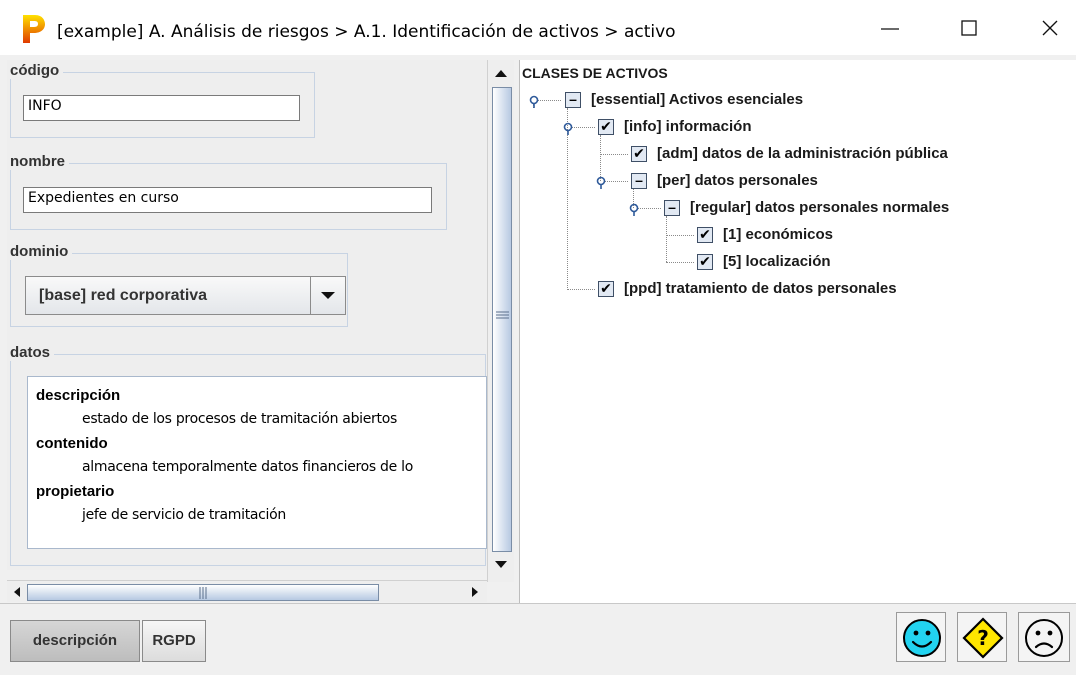 Image resolution: width=1076 pixels, height=675 pixels. What do you see at coordinates (890, 28) in the screenshot?
I see `minimize-button` at bounding box center [890, 28].